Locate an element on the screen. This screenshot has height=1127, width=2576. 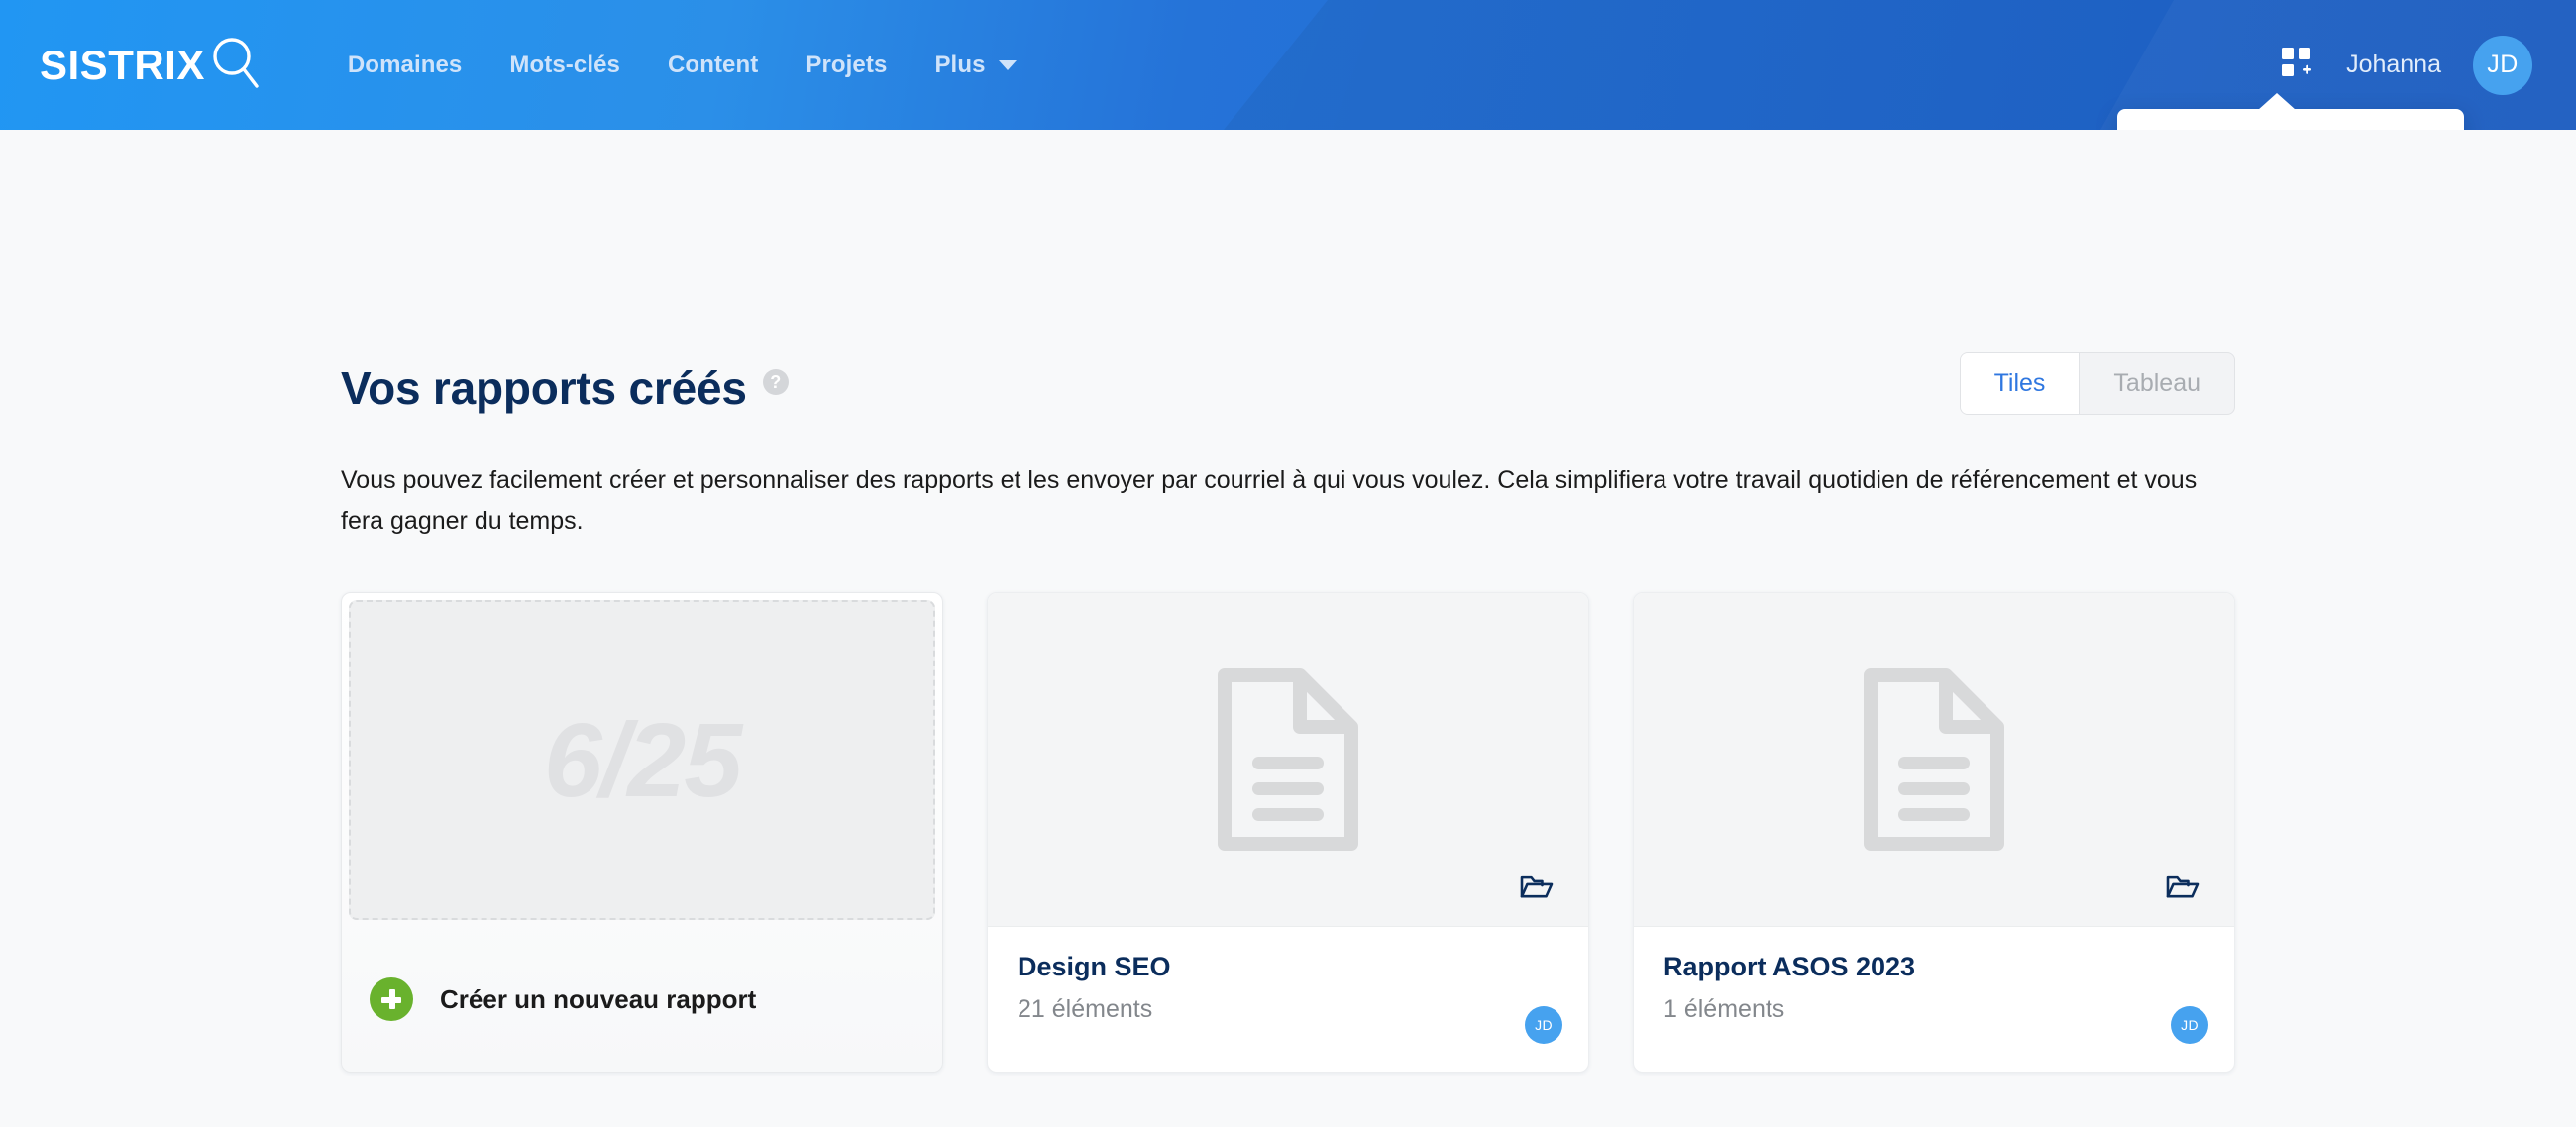
nav-item-projets: Projets is located at coordinates (846, 65).